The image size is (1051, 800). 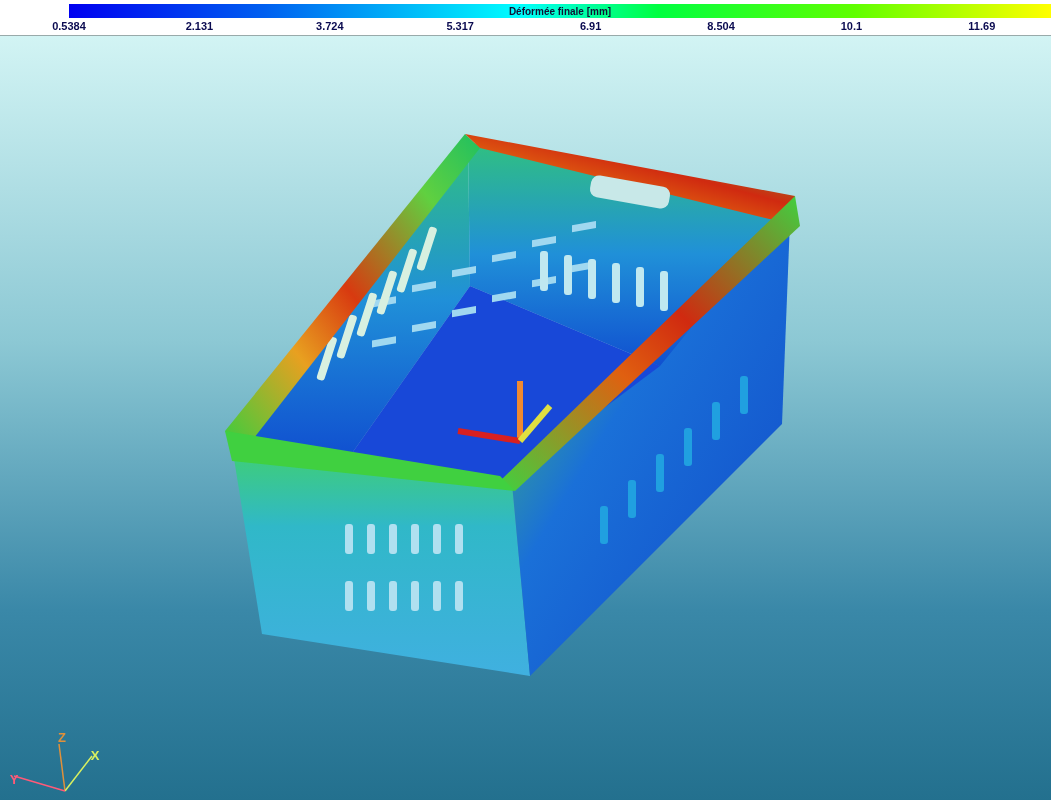 What do you see at coordinates (590, 26) in the screenshot?
I see `scale-tick-label: 6.91` at bounding box center [590, 26].